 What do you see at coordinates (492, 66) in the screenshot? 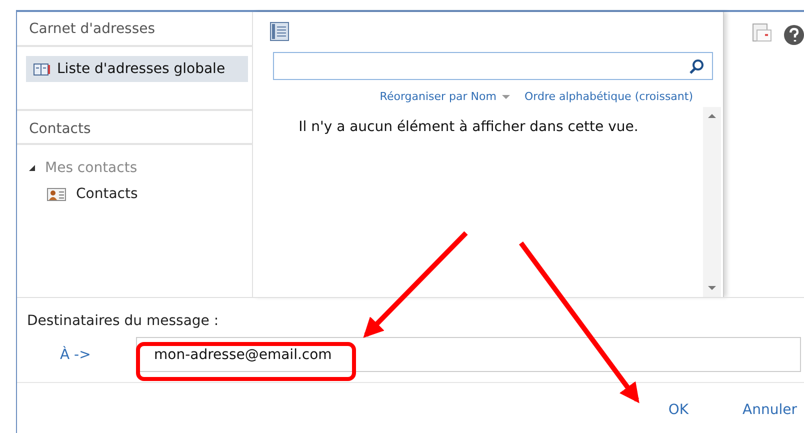
I see `search-field` at bounding box center [492, 66].